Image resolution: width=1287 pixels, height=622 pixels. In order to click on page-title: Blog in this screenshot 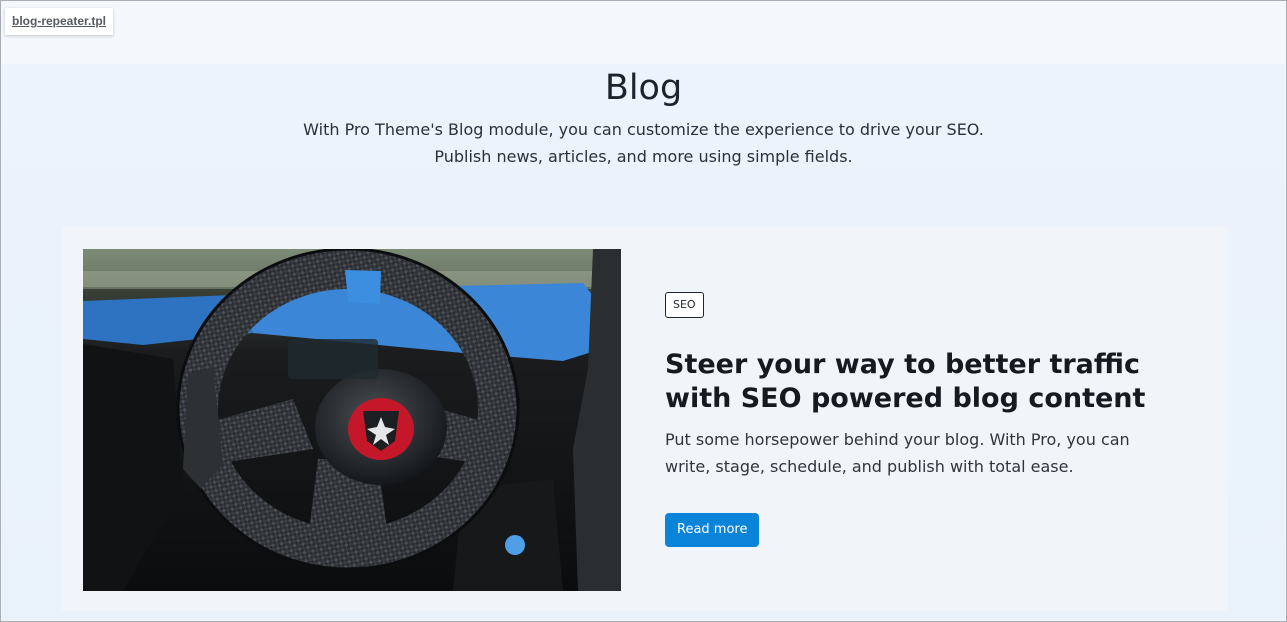, I will do `click(643, 88)`.